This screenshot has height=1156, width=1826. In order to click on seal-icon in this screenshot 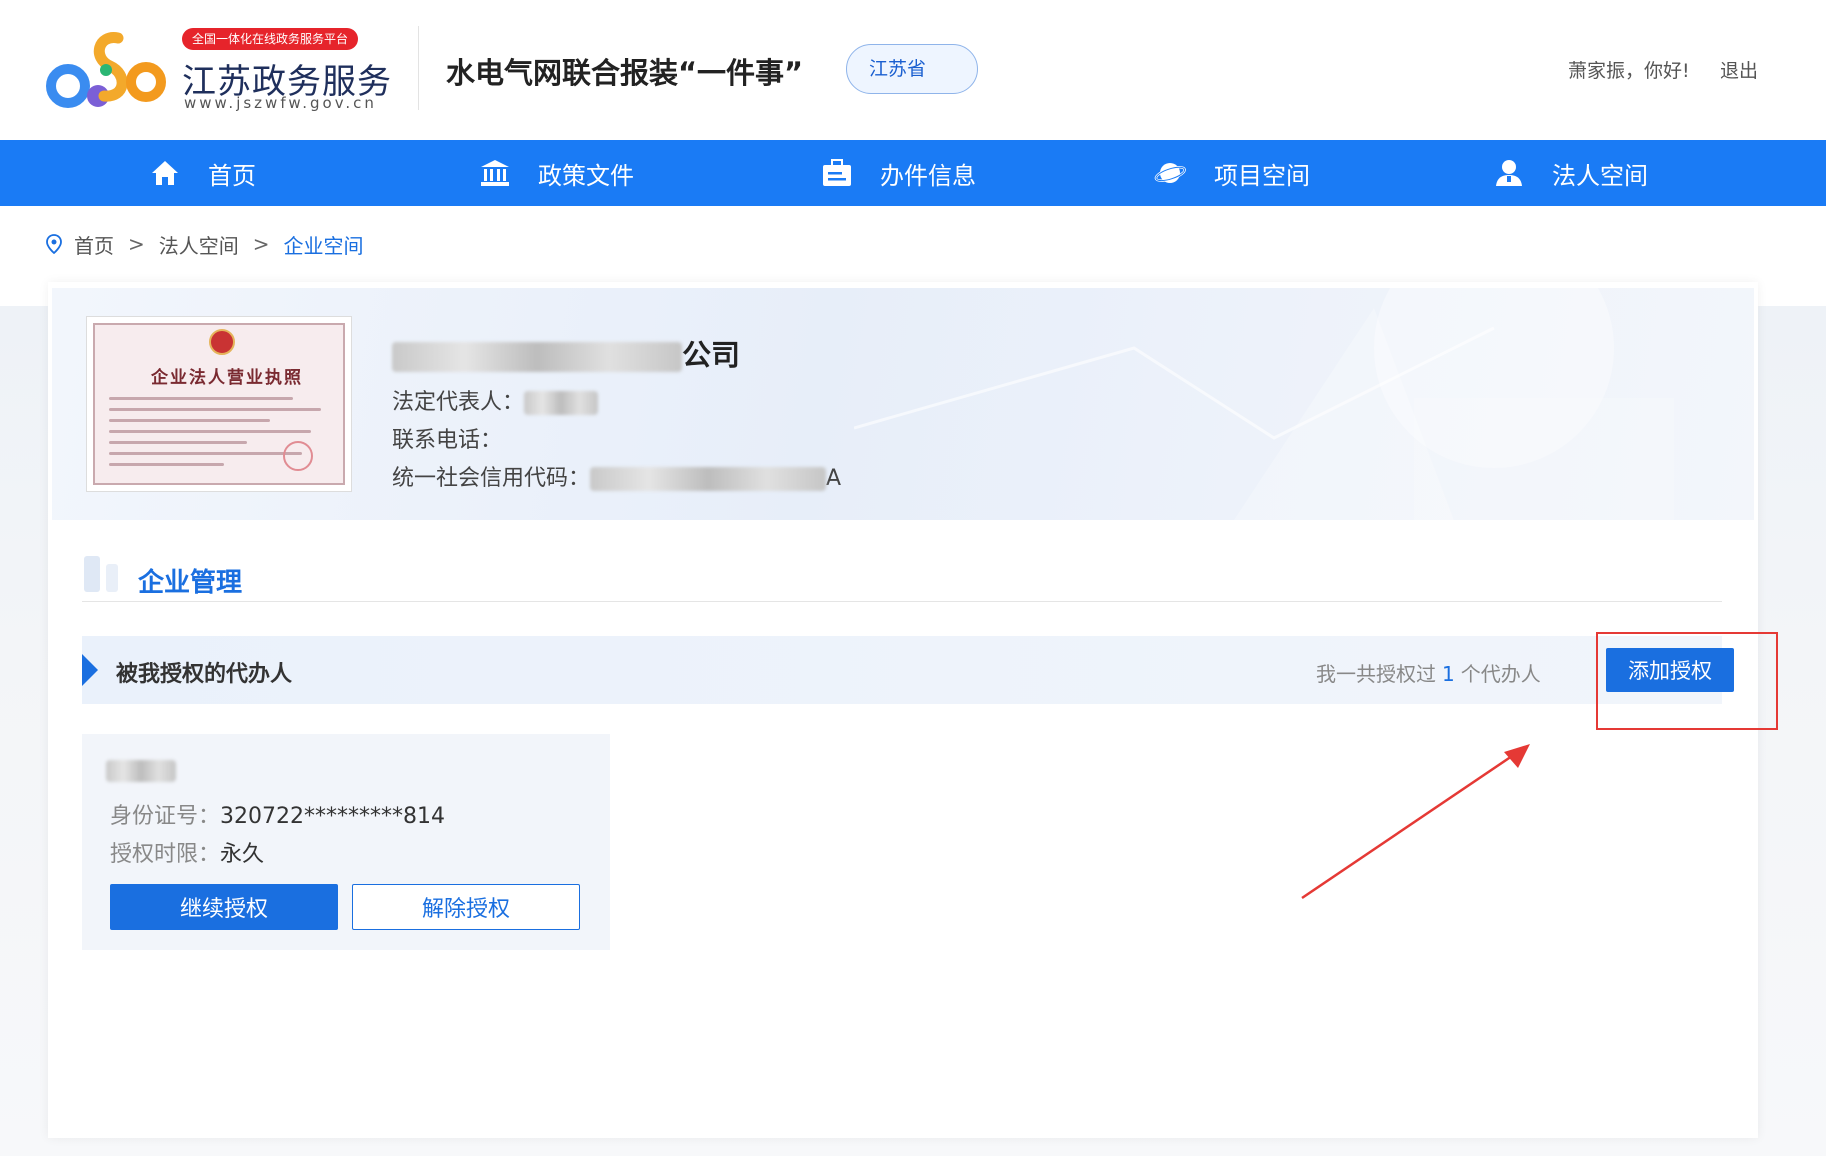, I will do `click(298, 456)`.